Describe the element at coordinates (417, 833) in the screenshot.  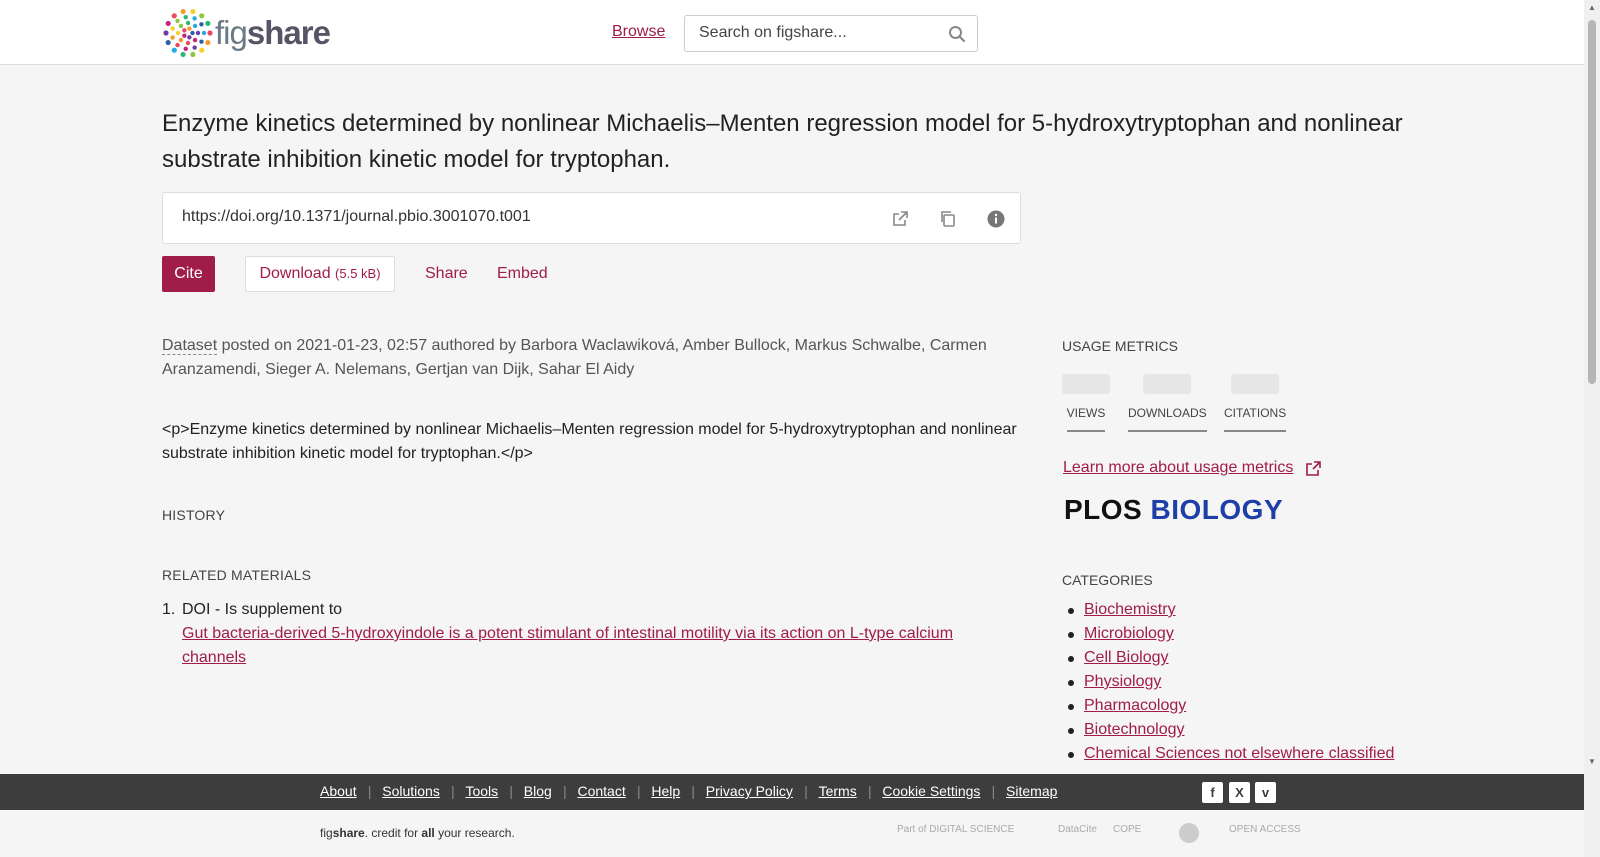
I see `footer-credit: figshare. credit for all your research.` at that location.